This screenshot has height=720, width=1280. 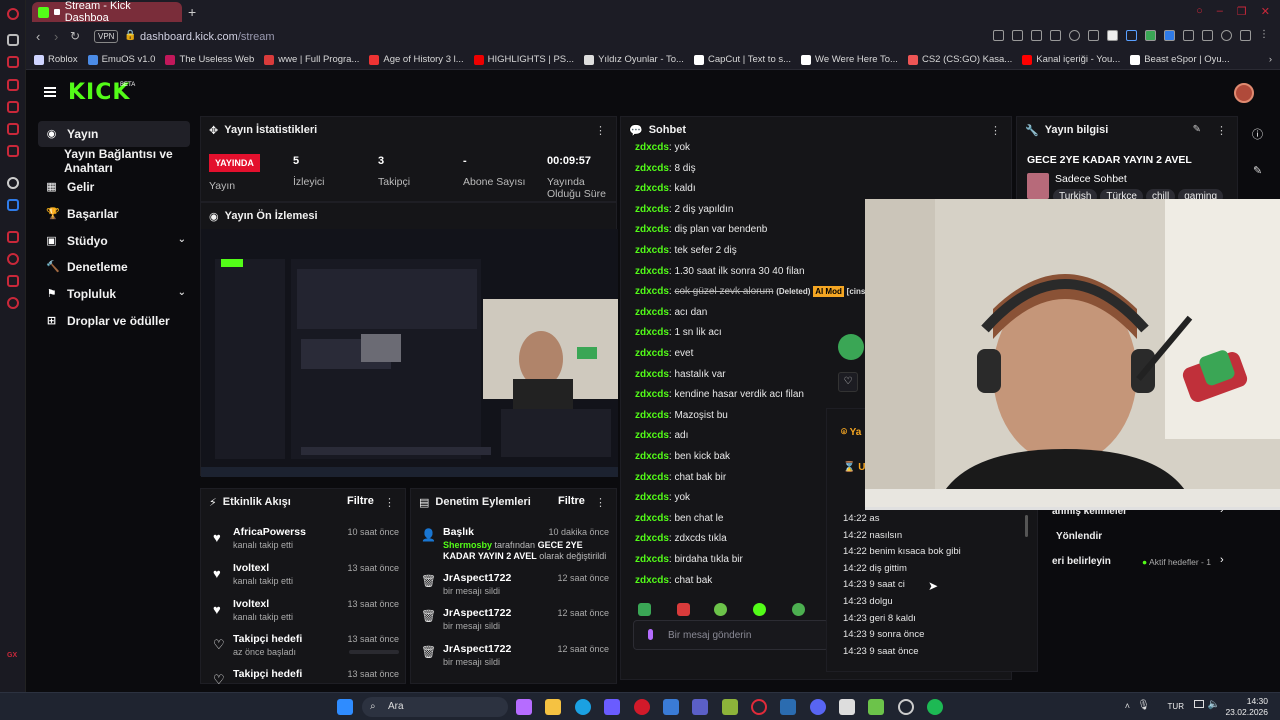 What do you see at coordinates (1026, 526) in the screenshot?
I see `list-scrollbar` at bounding box center [1026, 526].